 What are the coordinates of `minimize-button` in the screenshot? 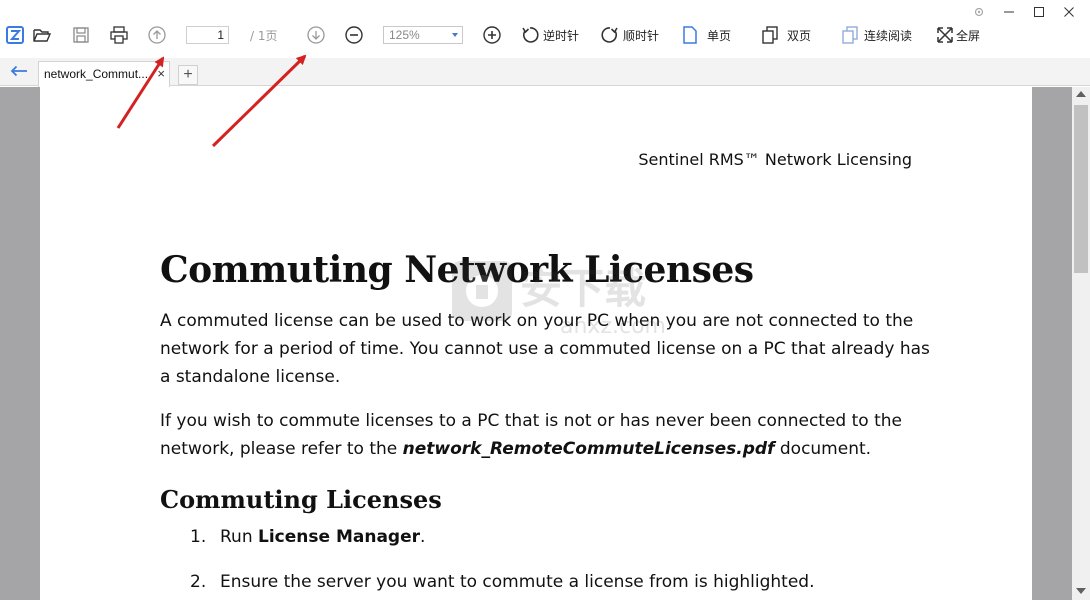 It's located at (1009, 12).